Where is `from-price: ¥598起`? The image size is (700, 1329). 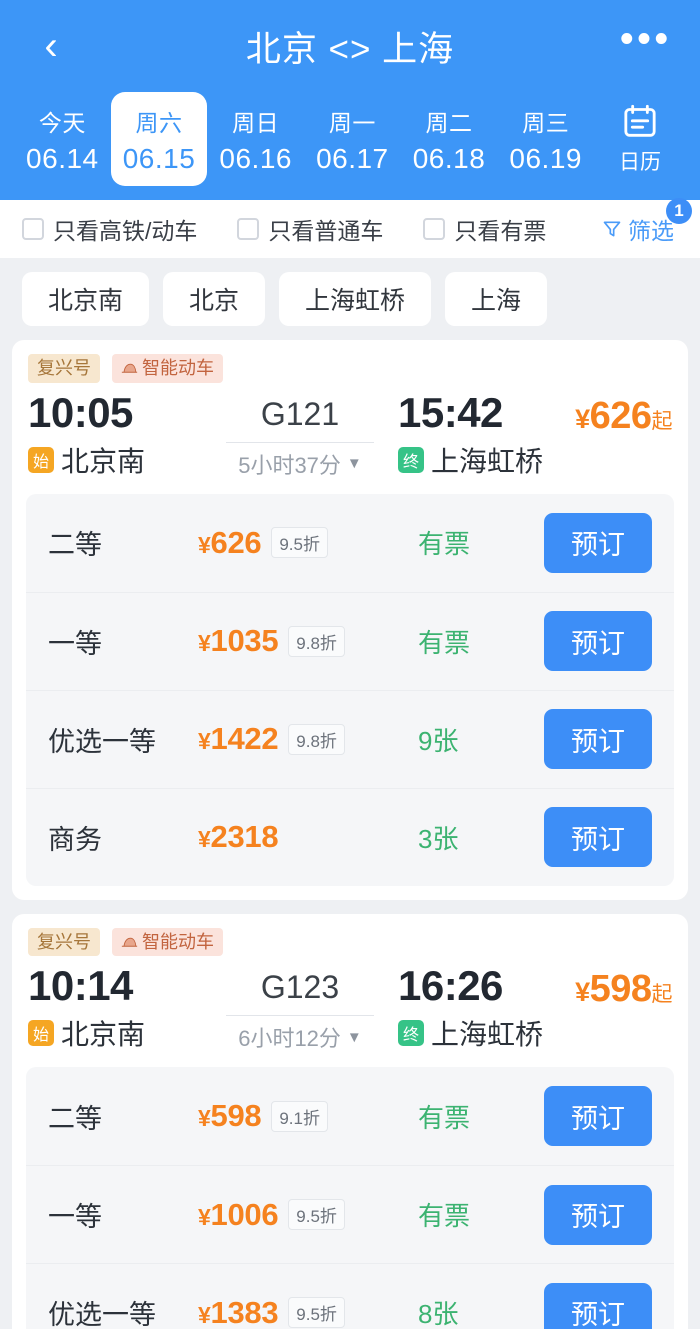 from-price: ¥598起 is located at coordinates (623, 989).